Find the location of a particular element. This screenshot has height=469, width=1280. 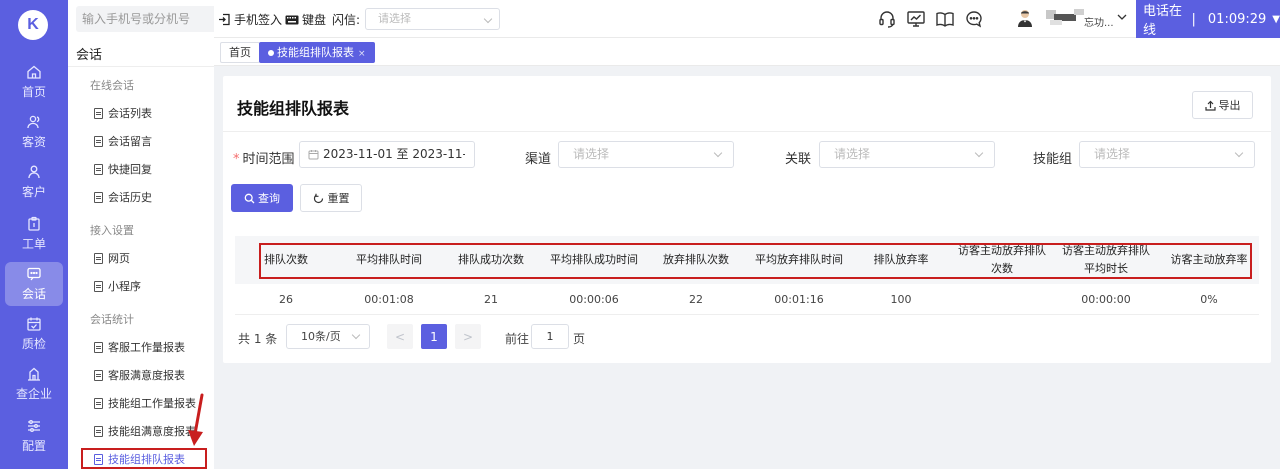

tab-skill-group-queue-report: 技能组排队报表 × is located at coordinates (317, 52).